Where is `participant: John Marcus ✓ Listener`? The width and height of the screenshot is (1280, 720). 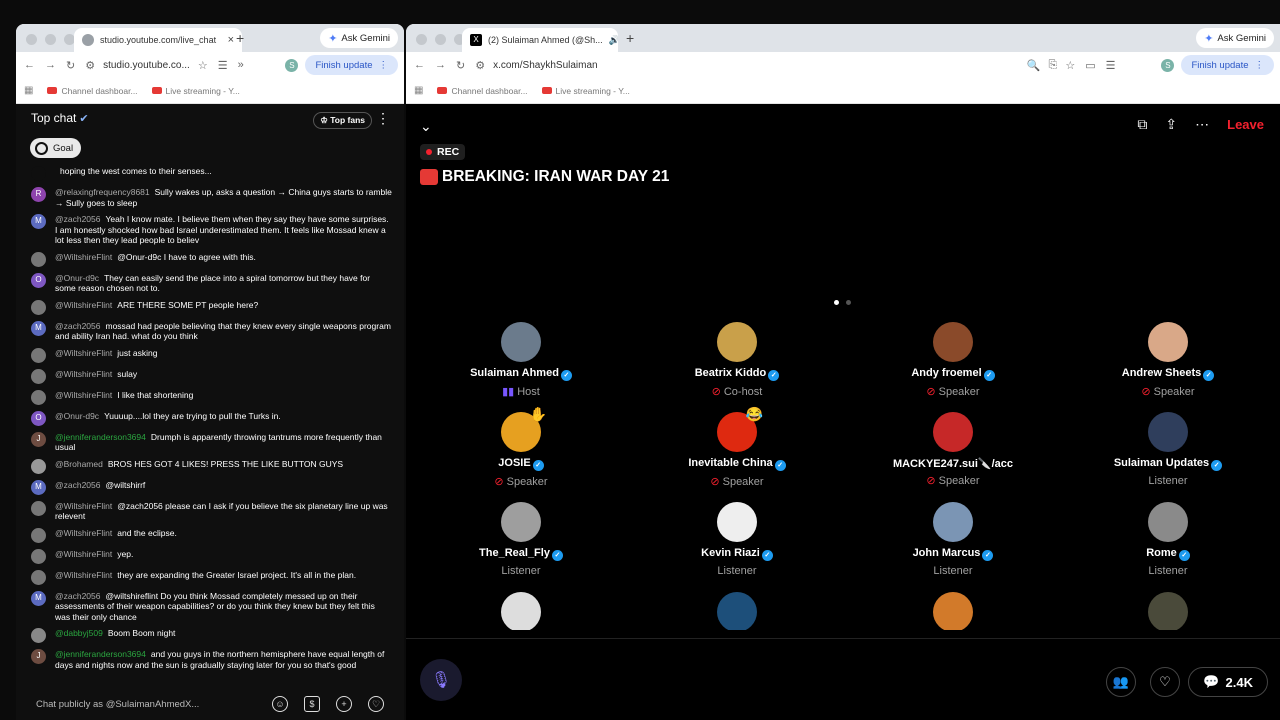 participant: John Marcus ✓ Listener is located at coordinates (953, 539).